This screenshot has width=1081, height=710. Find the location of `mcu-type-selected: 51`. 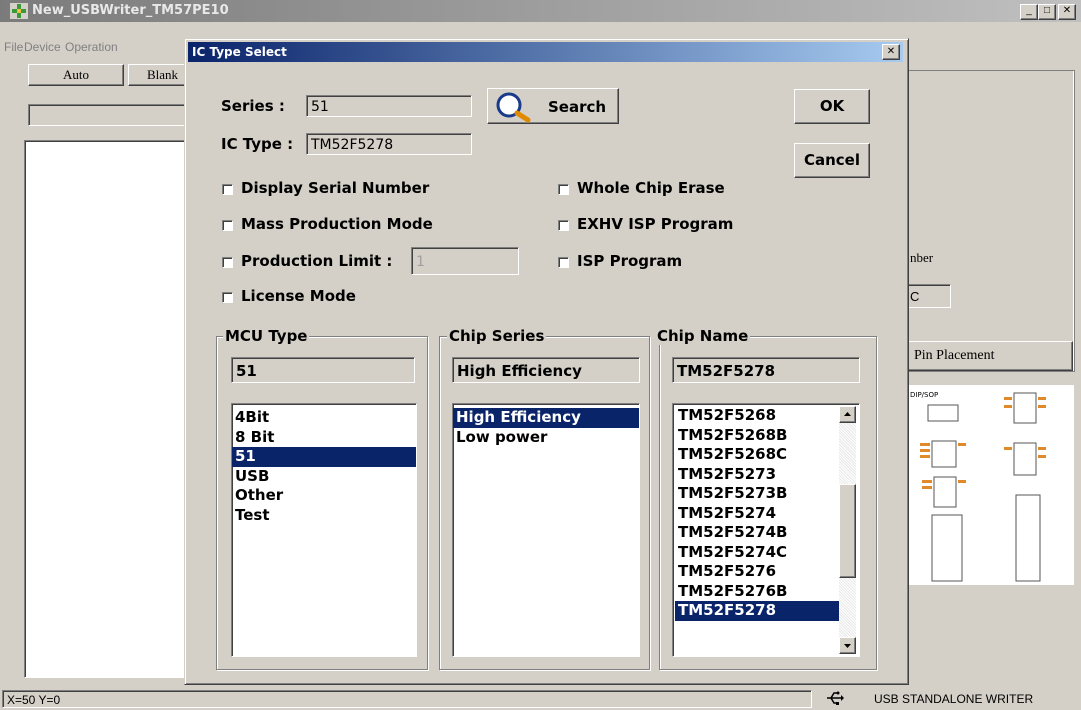

mcu-type-selected: 51 is located at coordinates (323, 370).